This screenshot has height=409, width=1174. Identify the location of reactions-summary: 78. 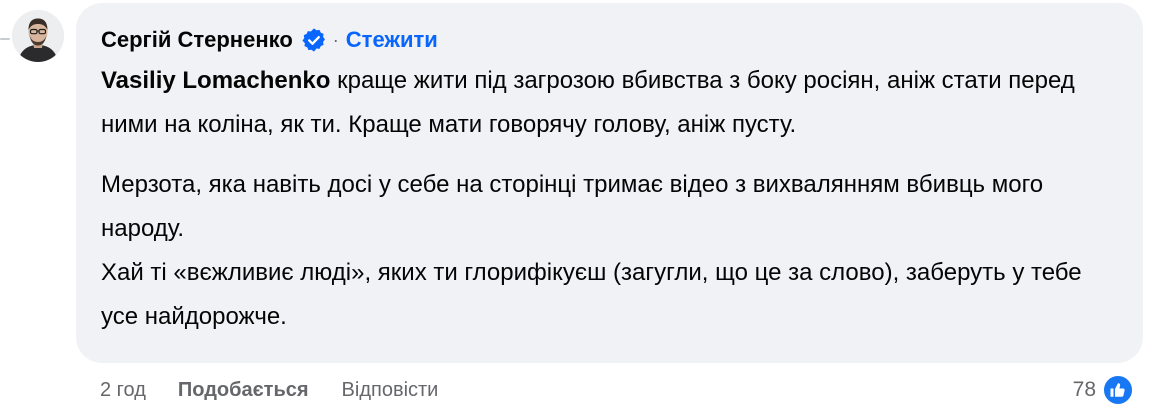
(1103, 390).